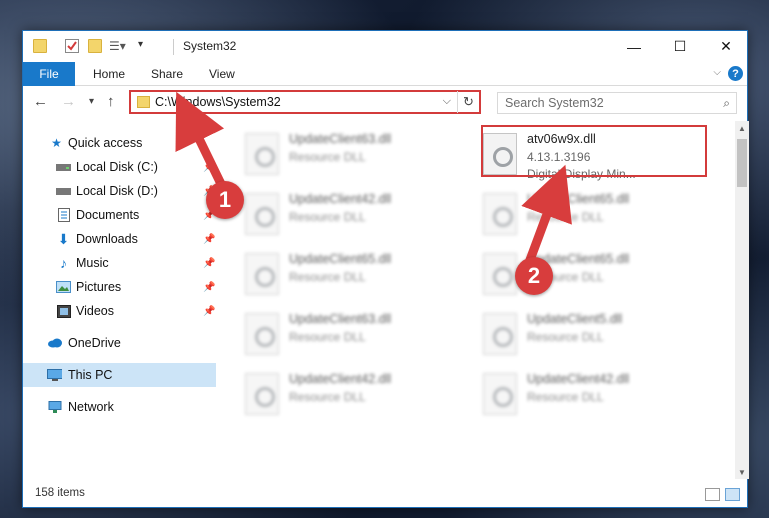  Describe the element at coordinates (92, 263) in the screenshot. I see `sidebar-item-label: Music` at that location.